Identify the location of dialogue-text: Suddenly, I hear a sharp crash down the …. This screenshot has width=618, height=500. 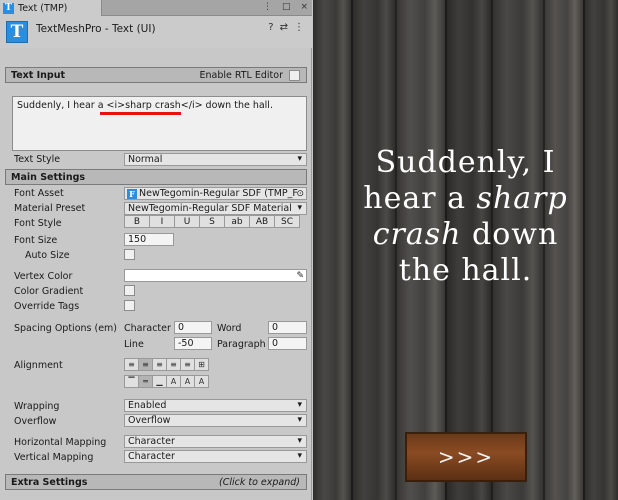
(465, 217).